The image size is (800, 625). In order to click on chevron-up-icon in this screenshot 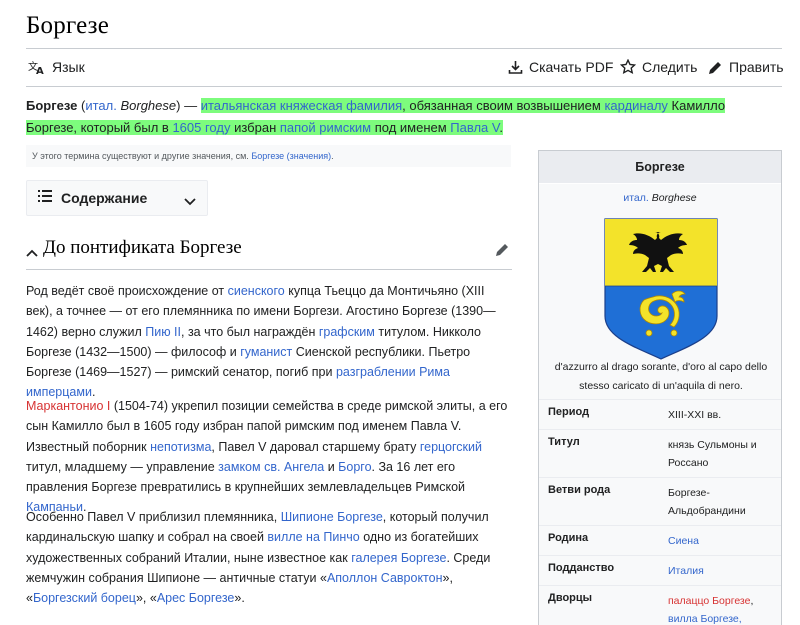, I will do `click(32, 253)`.